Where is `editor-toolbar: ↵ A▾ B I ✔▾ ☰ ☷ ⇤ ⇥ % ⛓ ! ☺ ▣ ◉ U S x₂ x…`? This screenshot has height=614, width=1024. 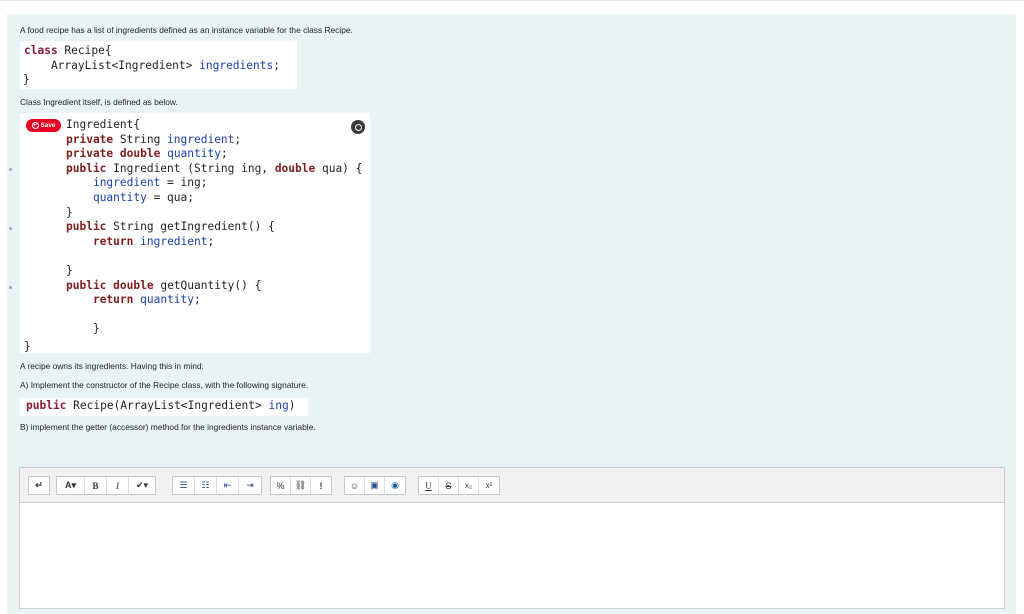
editor-toolbar: ↵ A▾ B I ✔▾ ☰ ☷ ⇤ ⇥ % ⛓ ! ☺ ▣ ◉ U S x₂ x… is located at coordinates (512, 485).